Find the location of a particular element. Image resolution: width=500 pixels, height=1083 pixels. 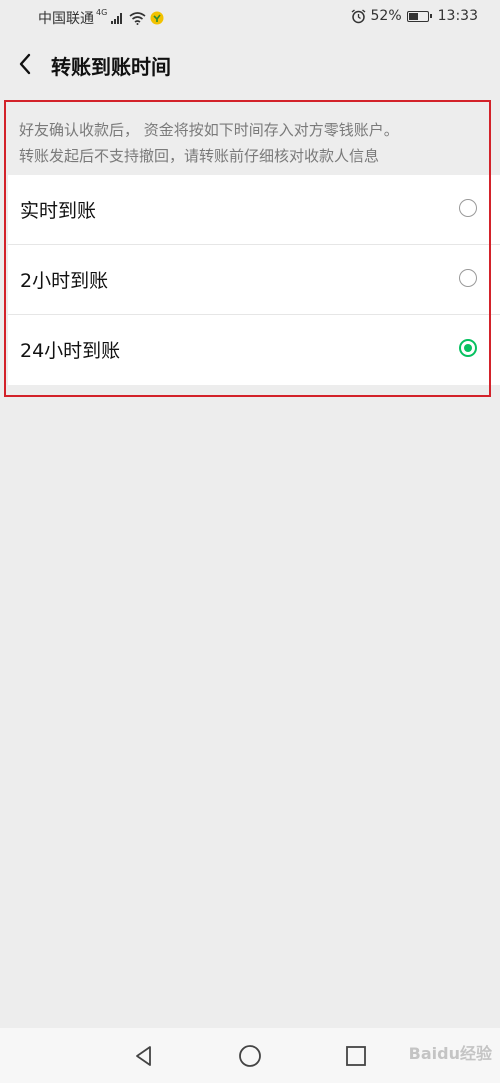

nav-back-icon is located at coordinates (144, 1056).